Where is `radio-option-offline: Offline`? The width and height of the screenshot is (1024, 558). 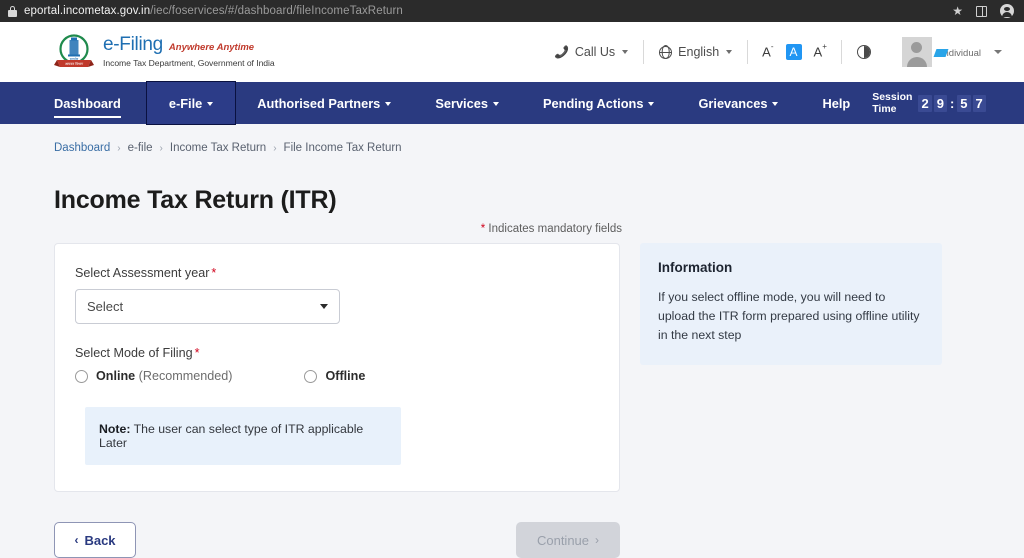 radio-option-offline: Offline is located at coordinates (334, 376).